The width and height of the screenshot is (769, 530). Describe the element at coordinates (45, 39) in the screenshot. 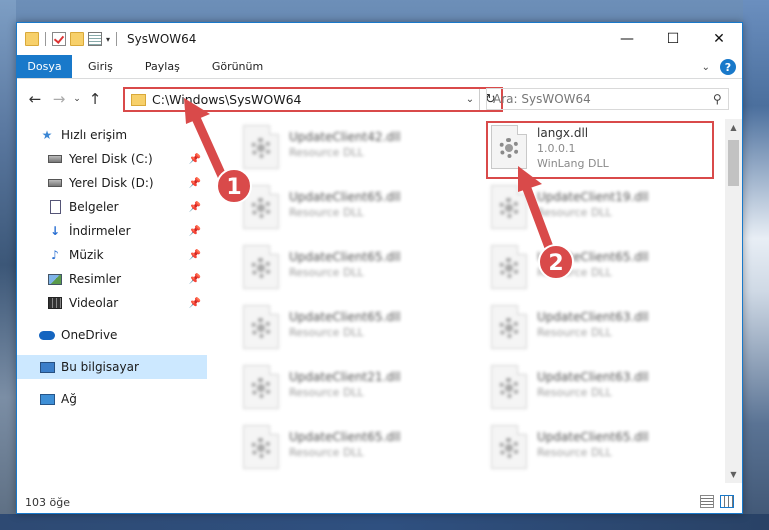

I see `toolbar-separator` at that location.